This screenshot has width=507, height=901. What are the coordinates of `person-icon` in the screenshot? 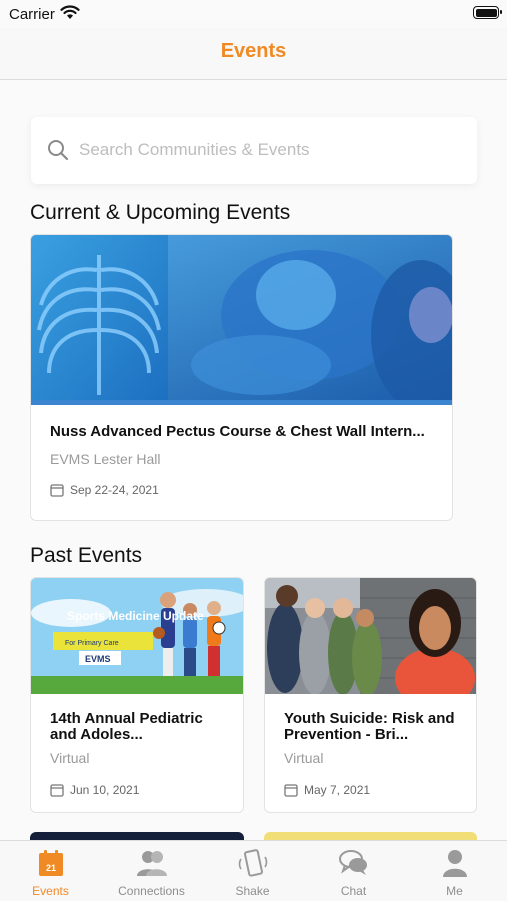 It's located at (454, 863).